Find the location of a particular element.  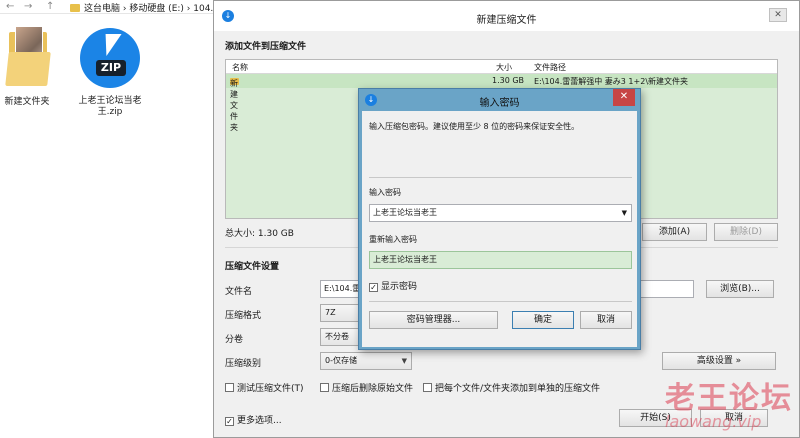

up-arrow-icon: ↑ is located at coordinates (50, 6).